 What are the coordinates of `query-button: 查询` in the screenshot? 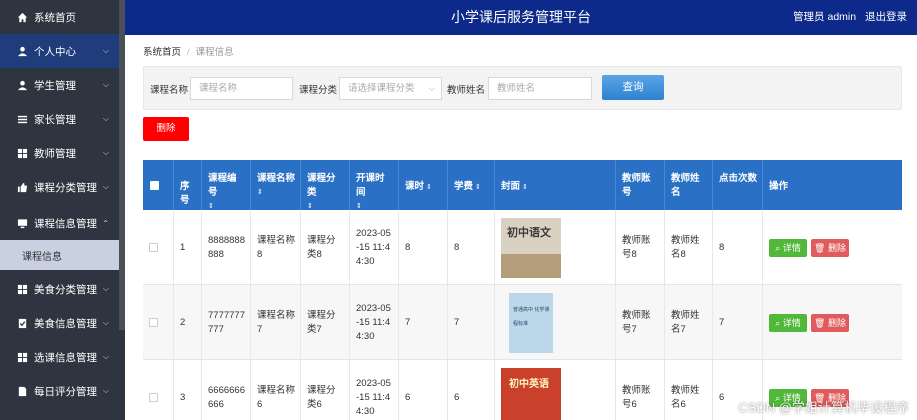 It's located at (633, 87).